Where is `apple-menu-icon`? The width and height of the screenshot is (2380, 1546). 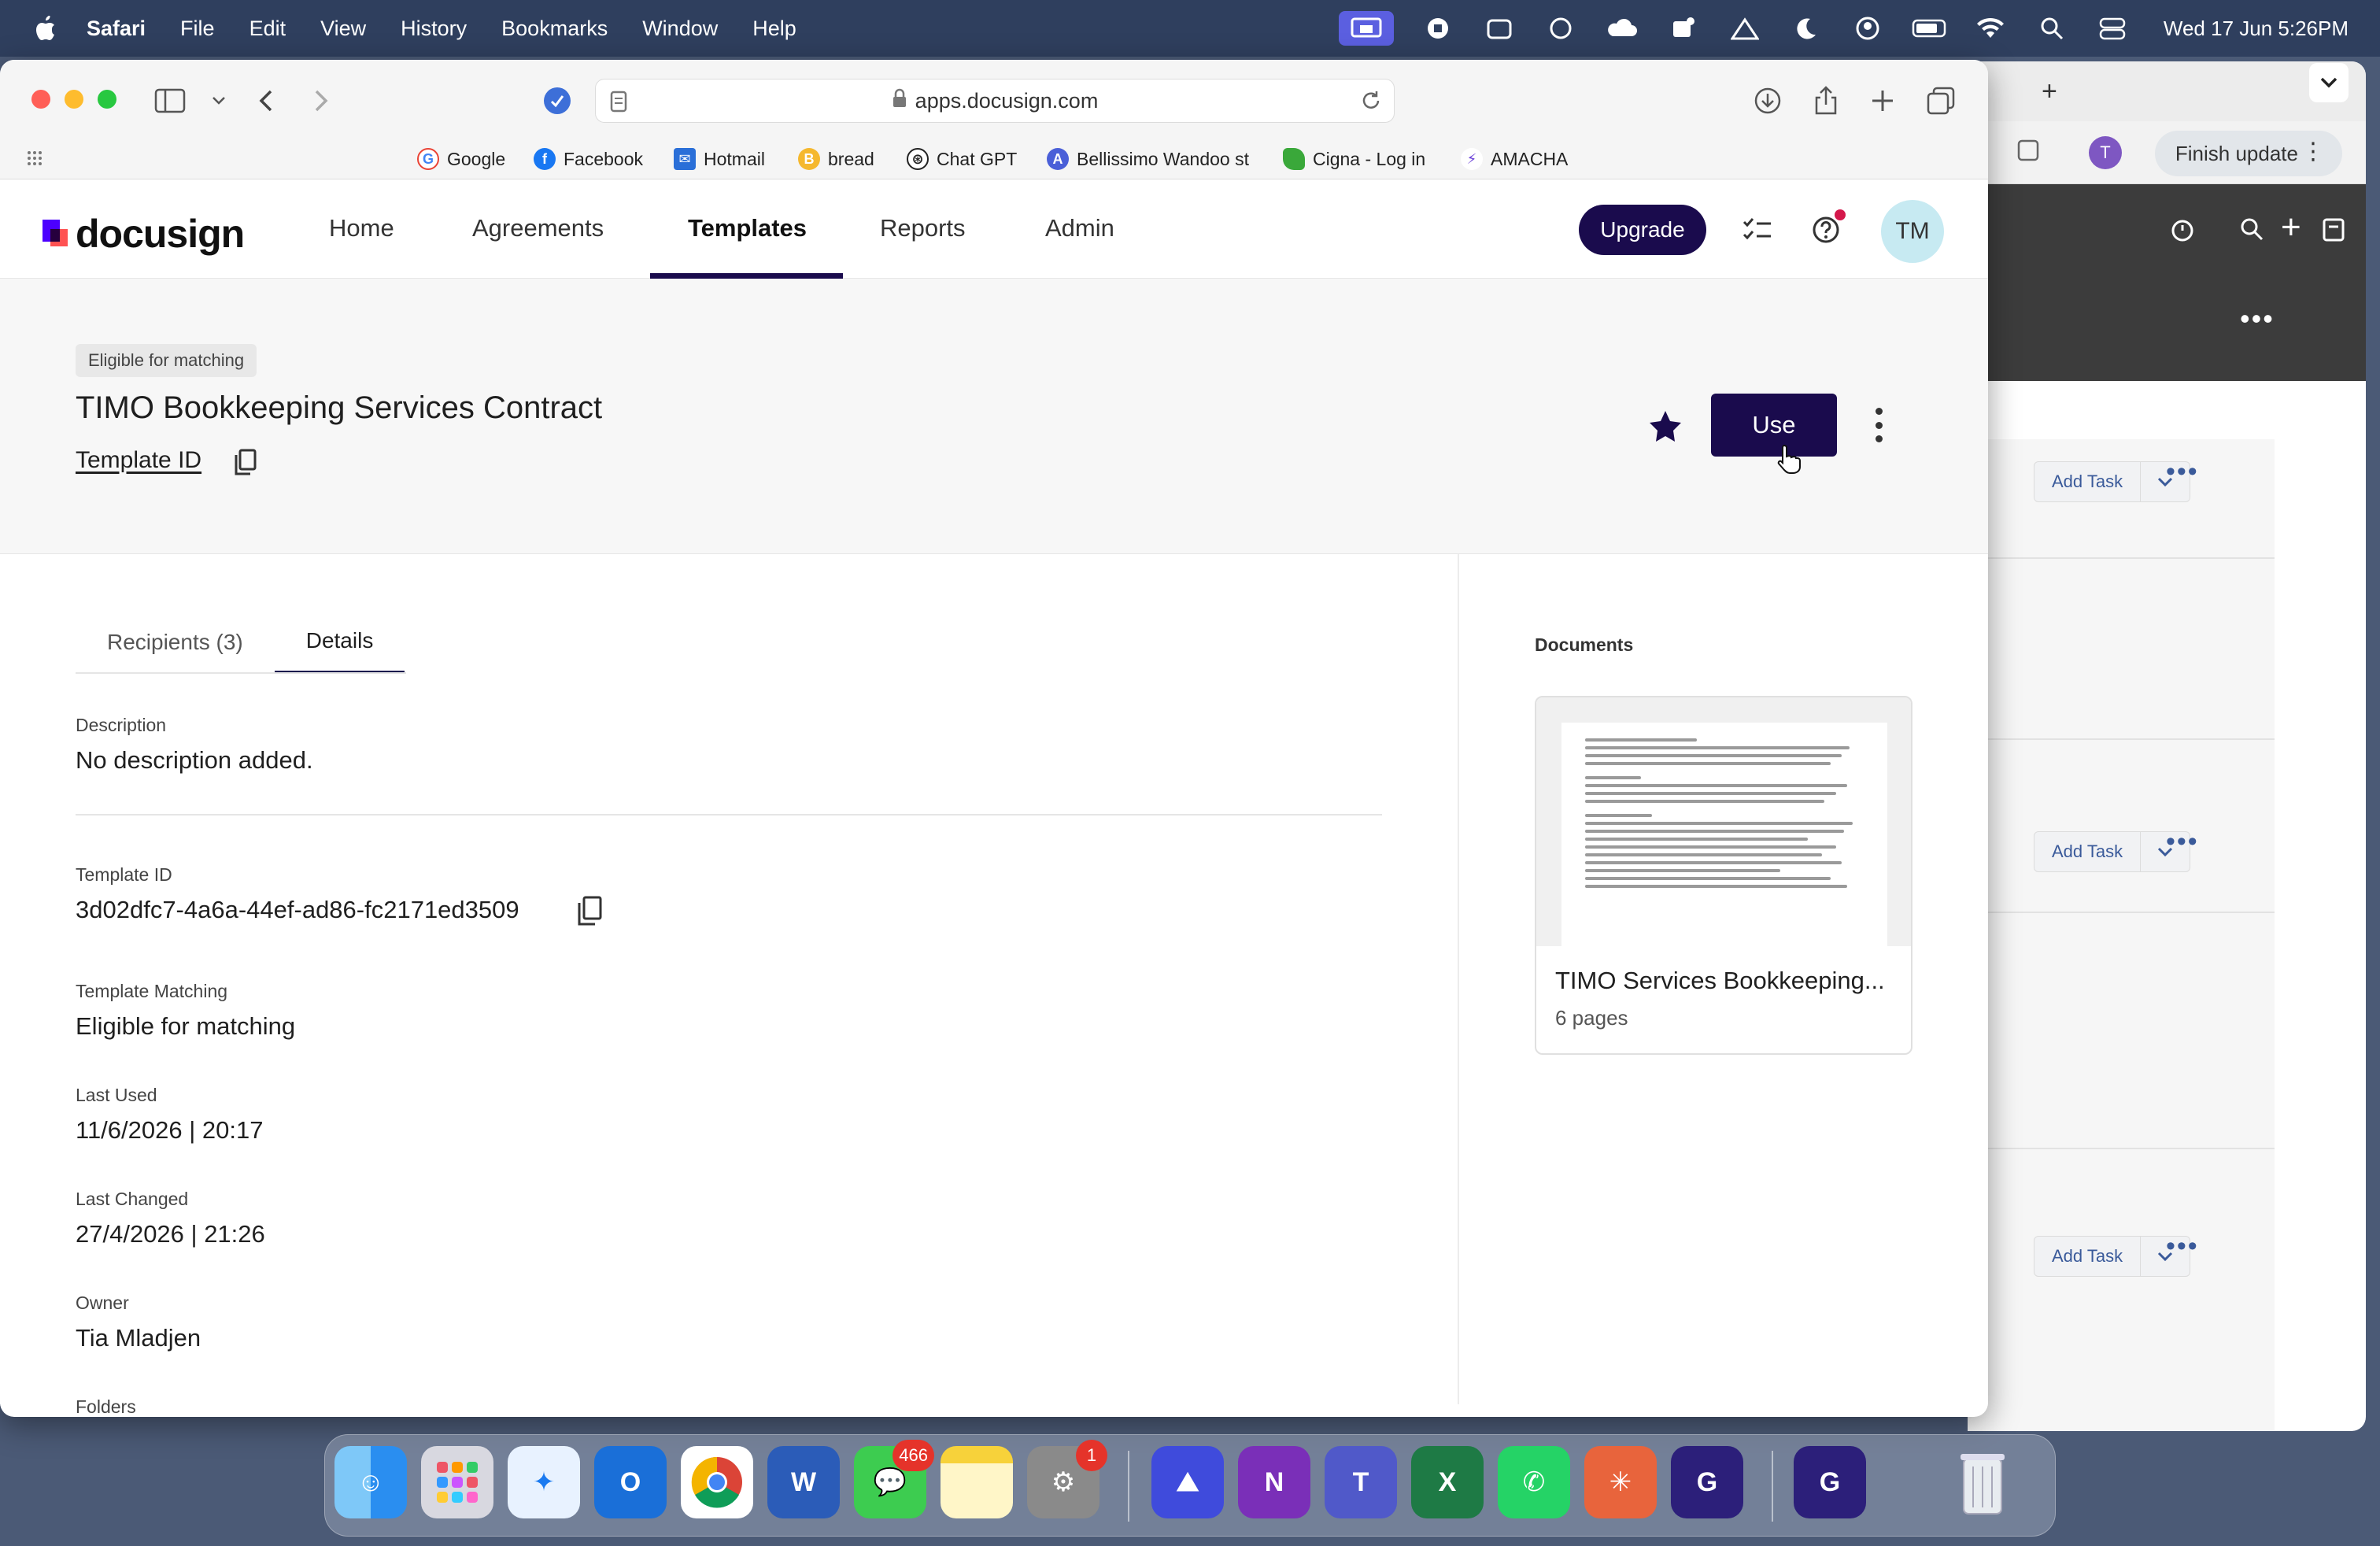
apple-menu-icon is located at coordinates (44, 28).